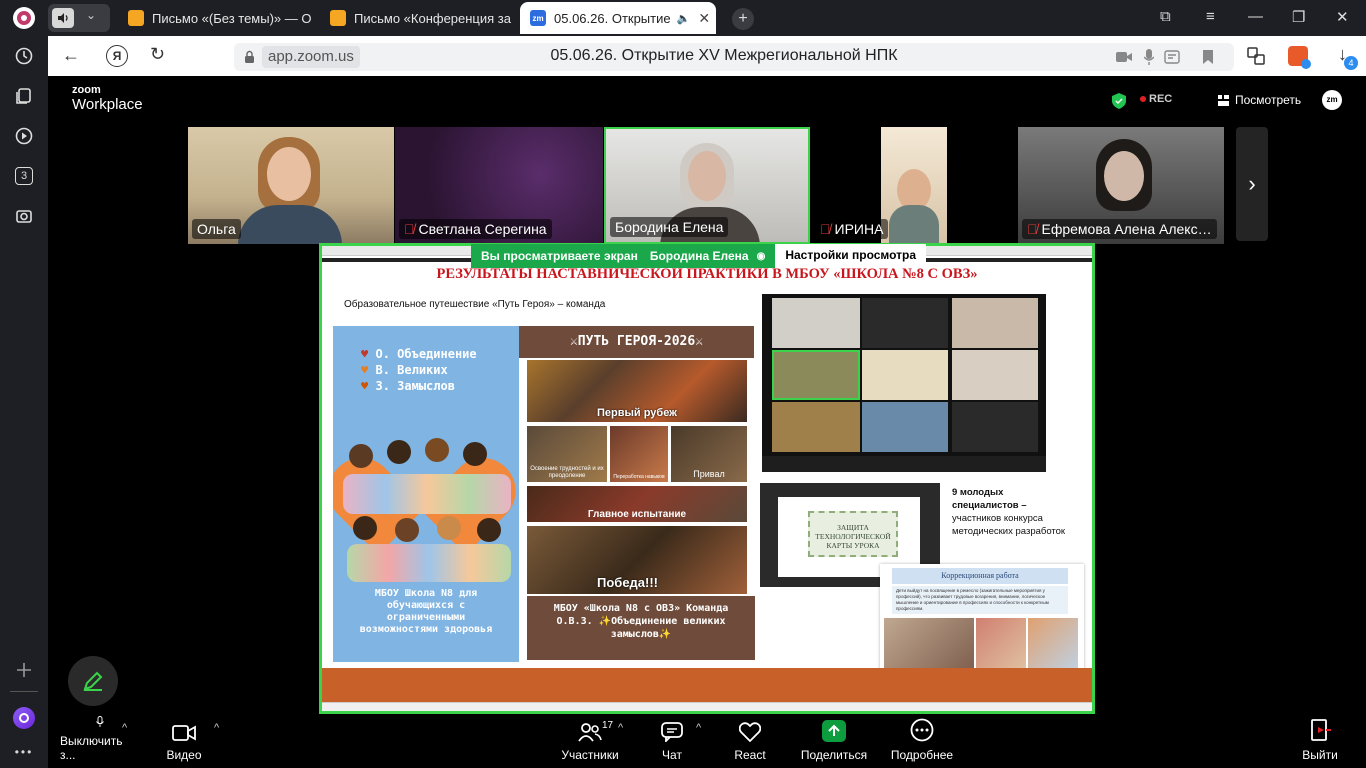 This screenshot has height=768, width=1366. I want to click on yandex-profile-icon, so click(24, 18).